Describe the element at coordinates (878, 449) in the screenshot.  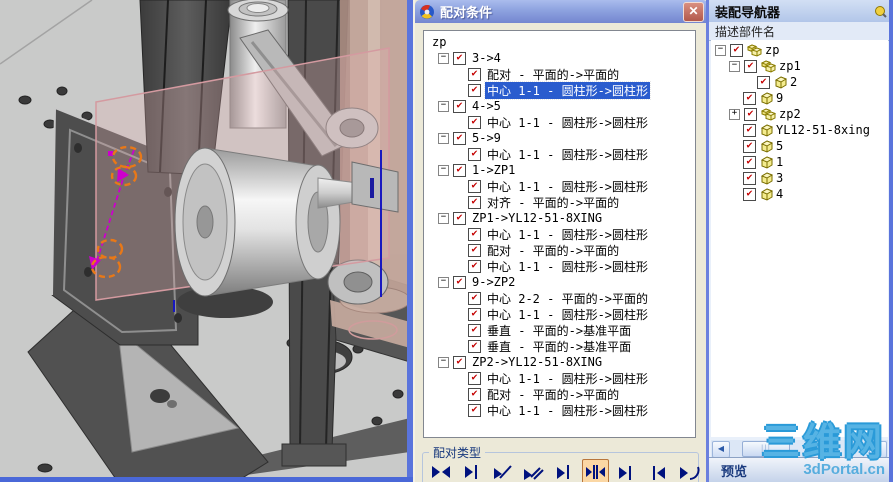
I see `scroll-right-icon: ▶` at that location.